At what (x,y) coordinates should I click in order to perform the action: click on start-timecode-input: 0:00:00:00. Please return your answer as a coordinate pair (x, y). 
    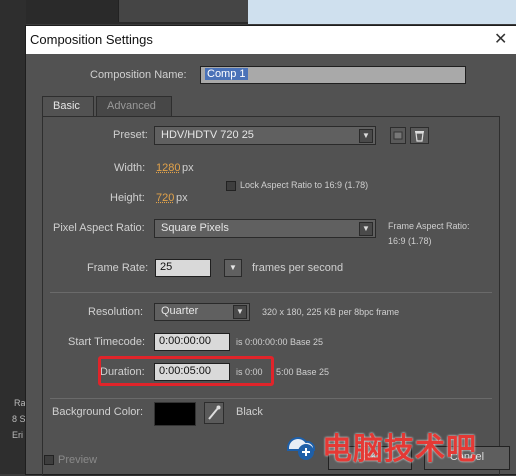
    Looking at the image, I should click on (192, 342).